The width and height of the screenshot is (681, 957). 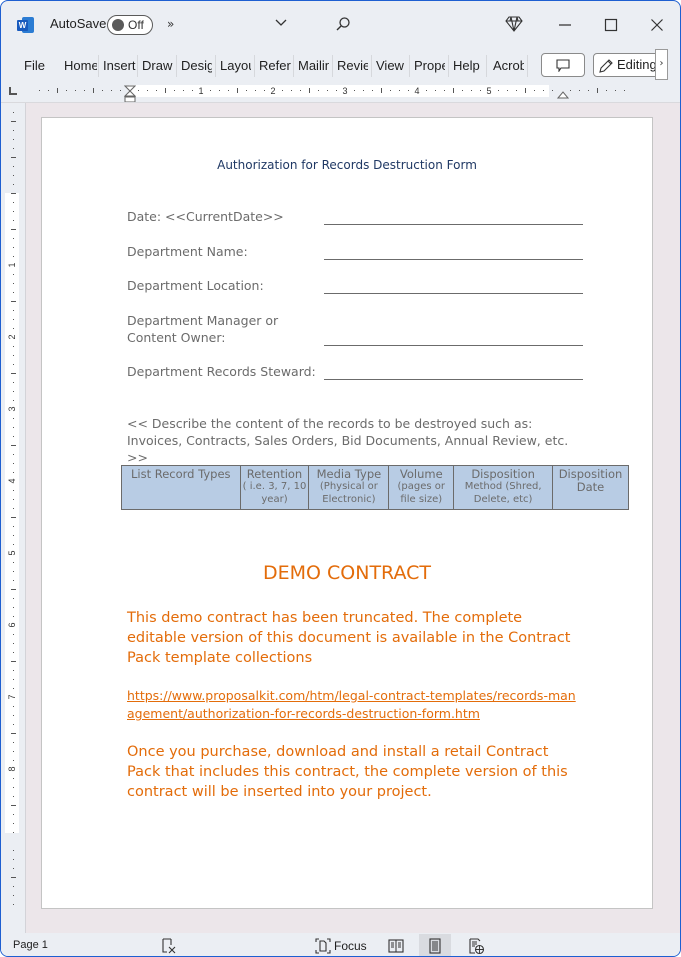 What do you see at coordinates (453, 224) in the screenshot?
I see `field-line-date` at bounding box center [453, 224].